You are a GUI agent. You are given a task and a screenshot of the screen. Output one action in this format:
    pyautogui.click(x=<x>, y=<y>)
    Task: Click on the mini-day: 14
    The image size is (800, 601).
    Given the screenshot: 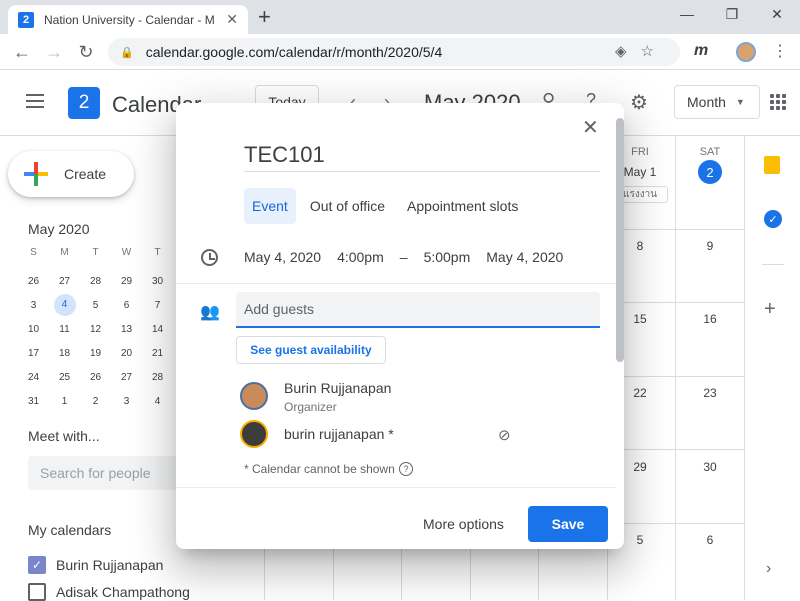 What is the action you would take?
    pyautogui.click(x=157, y=329)
    